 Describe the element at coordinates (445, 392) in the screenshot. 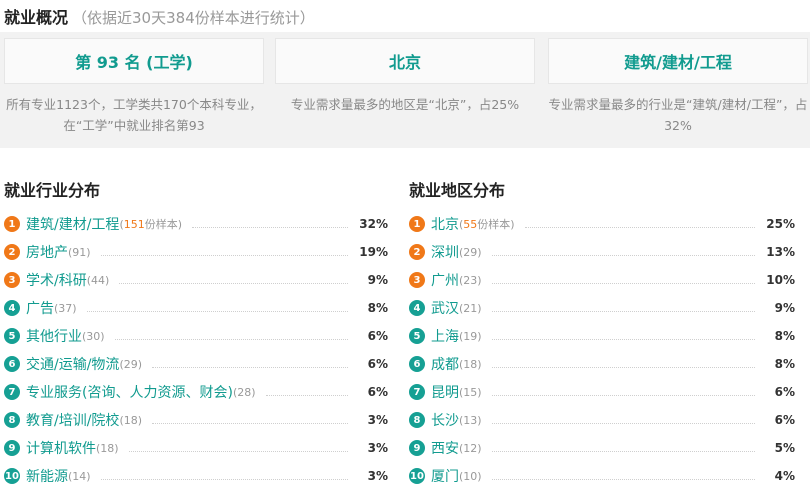

I see `region-name-link: 昆明` at that location.